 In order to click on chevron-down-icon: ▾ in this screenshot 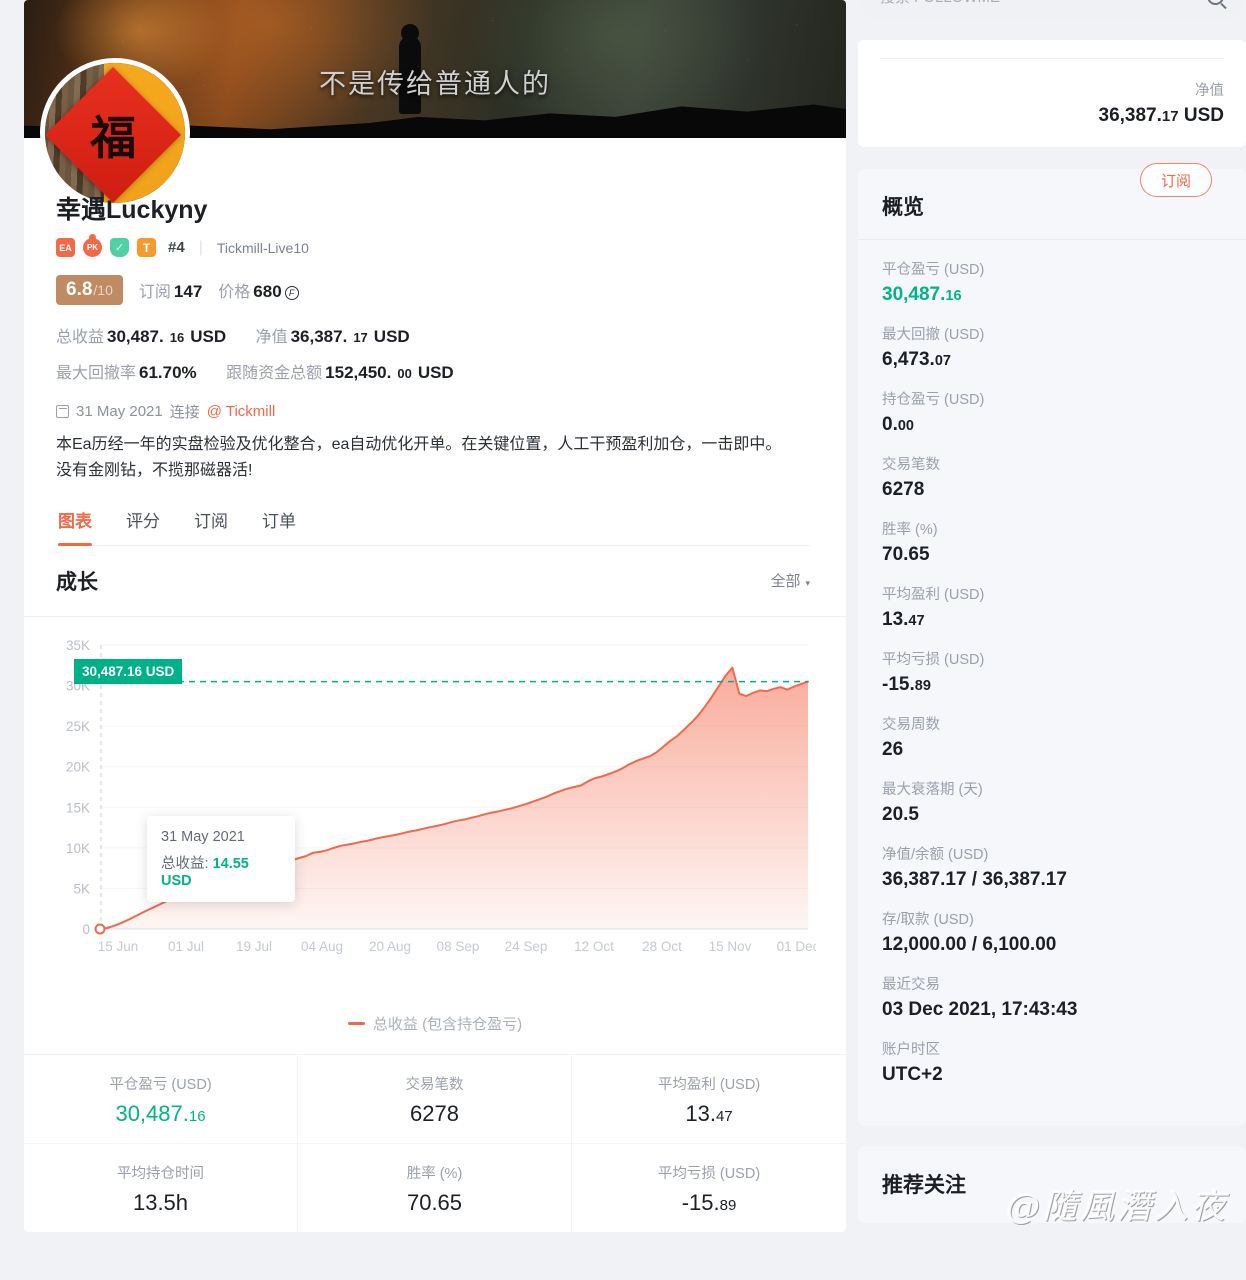, I will do `click(807, 583)`.